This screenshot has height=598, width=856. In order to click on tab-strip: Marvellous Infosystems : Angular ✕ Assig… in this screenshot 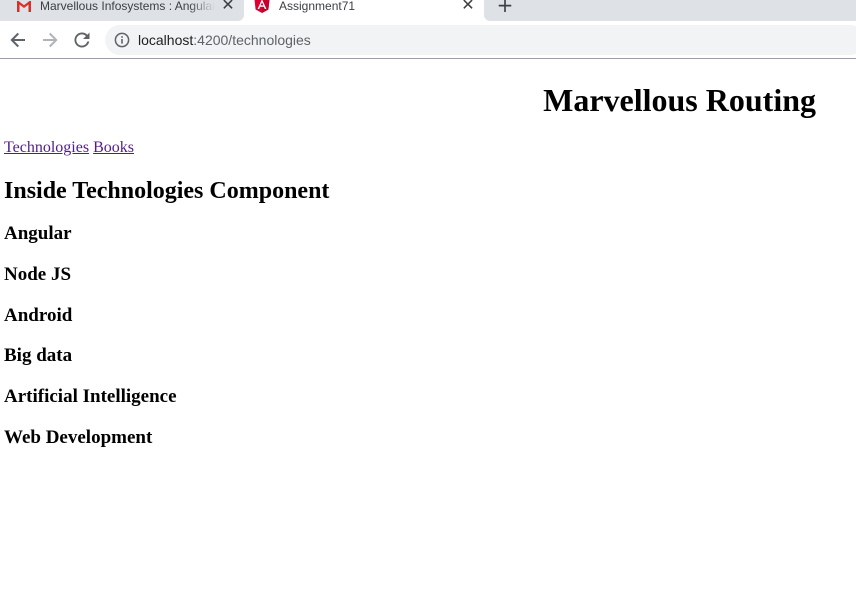, I will do `click(428, 10)`.